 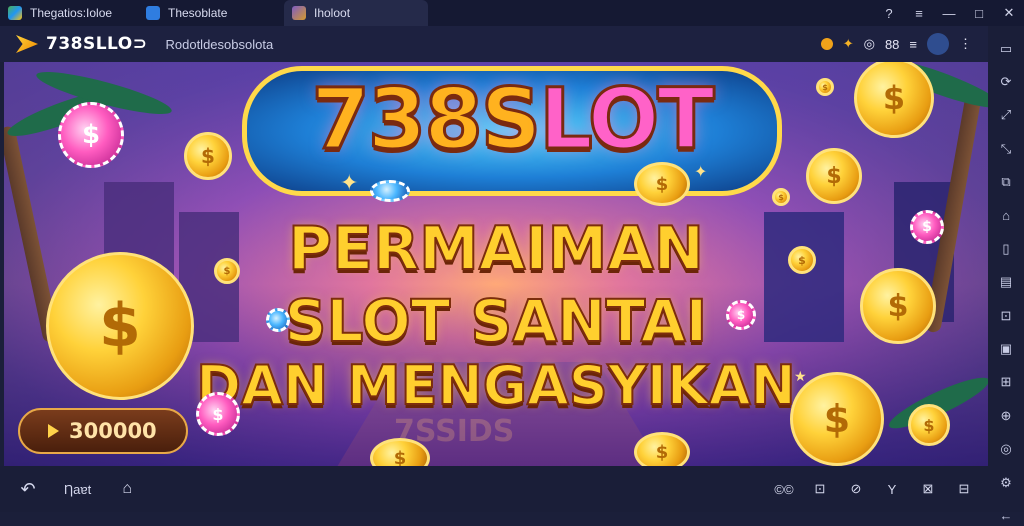 What do you see at coordinates (856, 489) in the screenshot?
I see `location-pin-icon: ⊘` at bounding box center [856, 489].